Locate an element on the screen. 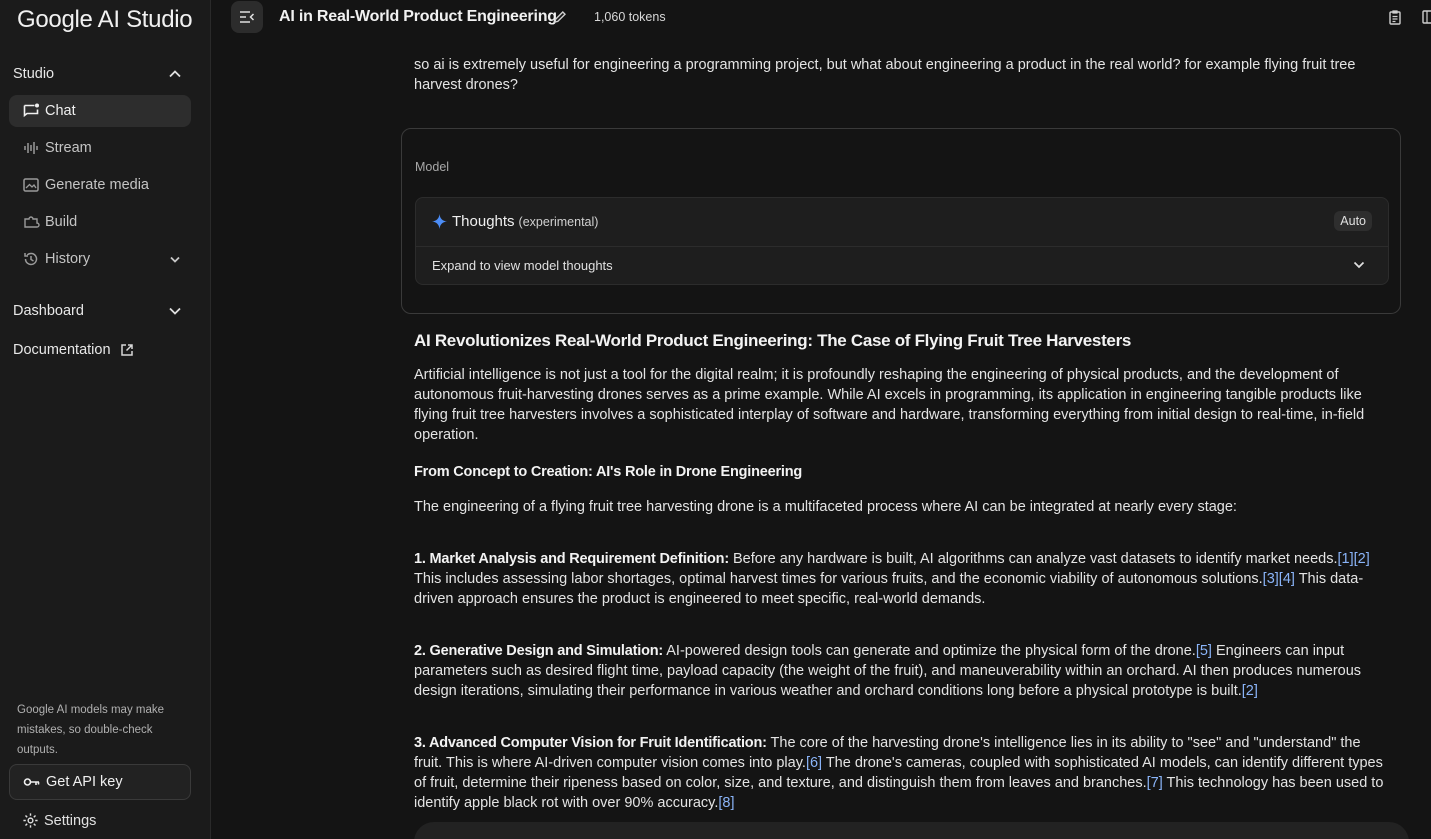 This screenshot has height=839, width=1431. generate-media-icon is located at coordinates (31, 185).